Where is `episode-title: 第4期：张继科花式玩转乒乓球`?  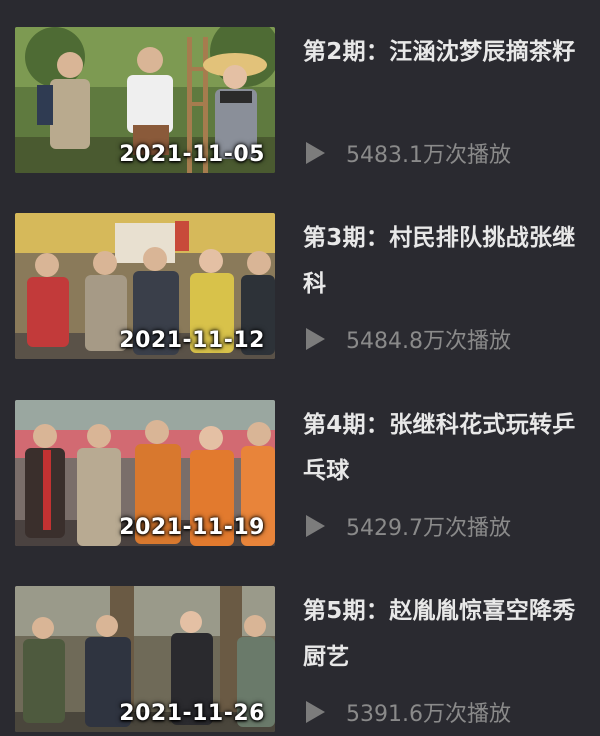 episode-title: 第4期：张继科花式玩转乒乓球 is located at coordinates (445, 448).